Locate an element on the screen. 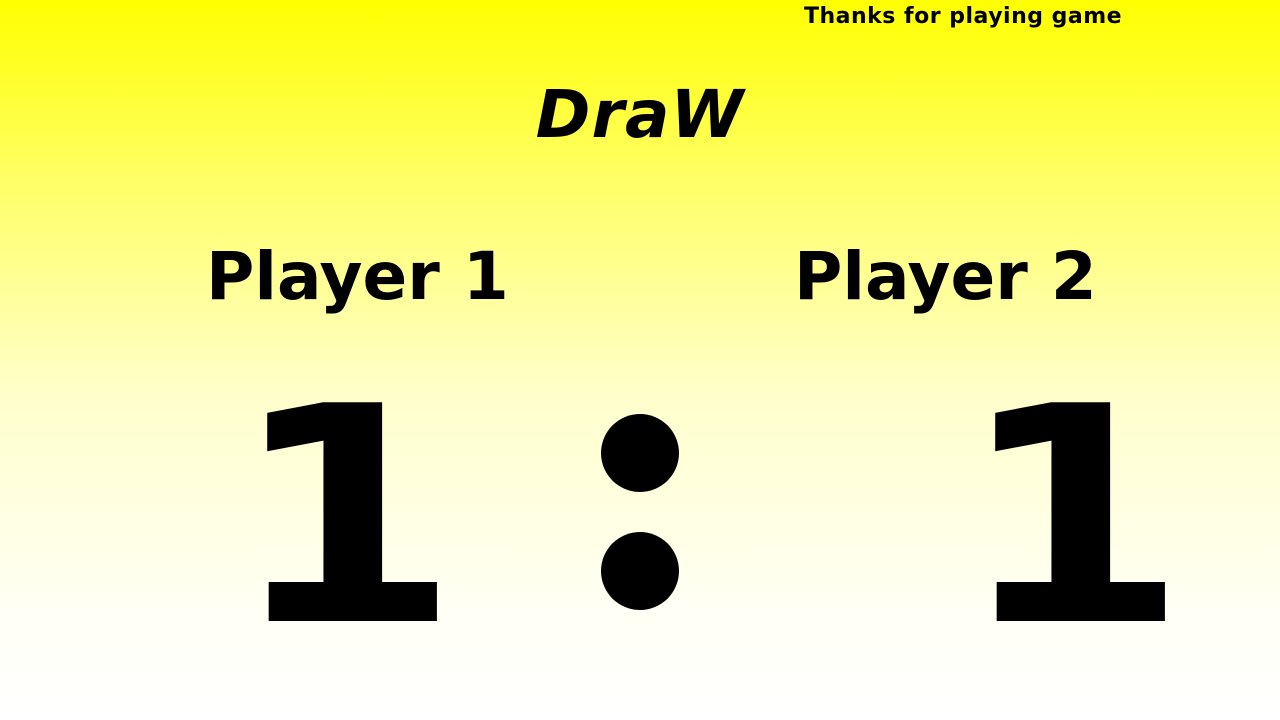 The height and width of the screenshot is (720, 1280). score-separator is located at coordinates (640, 512).